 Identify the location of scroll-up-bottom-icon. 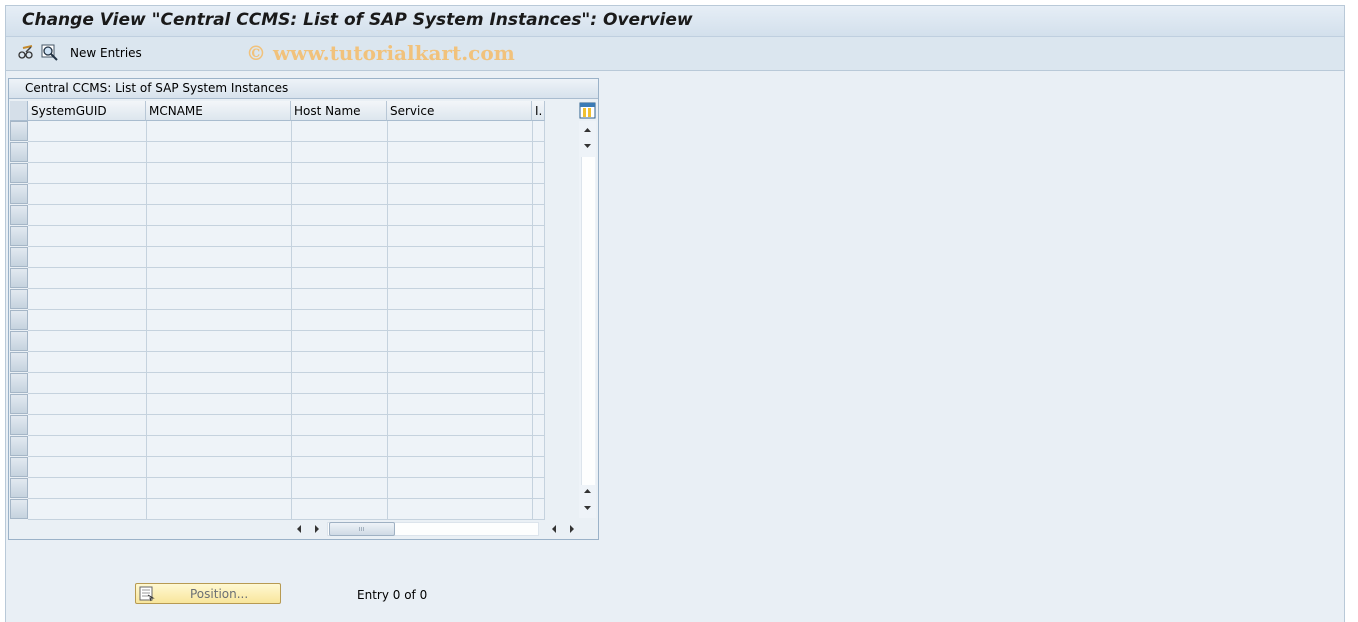
(587, 491).